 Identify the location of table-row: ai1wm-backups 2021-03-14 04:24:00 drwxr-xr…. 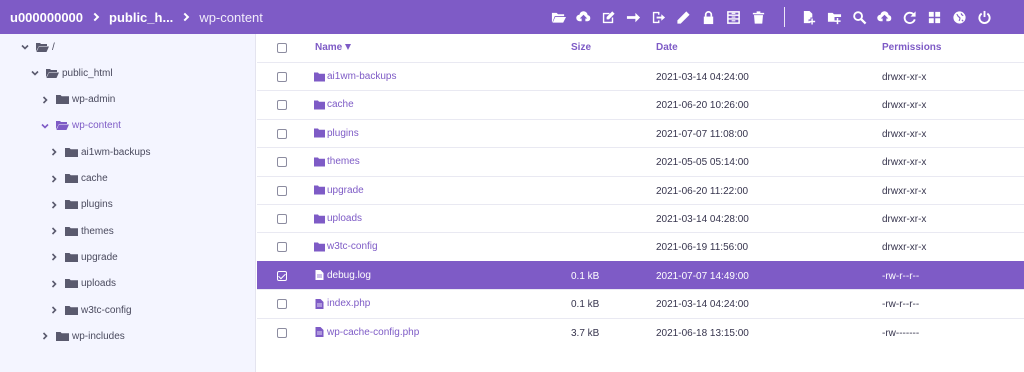
(640, 76).